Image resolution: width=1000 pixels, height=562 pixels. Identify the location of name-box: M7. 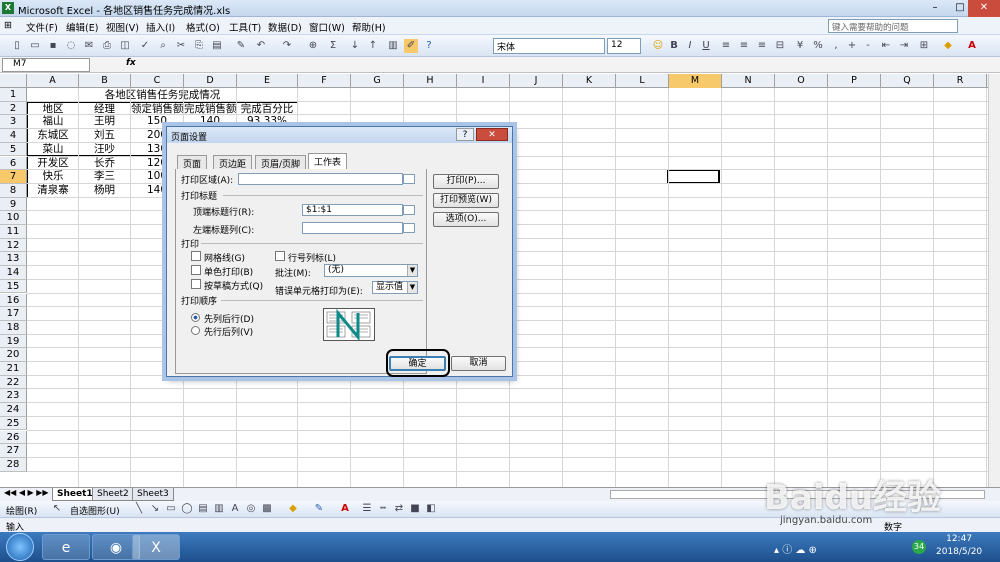
(46, 65).